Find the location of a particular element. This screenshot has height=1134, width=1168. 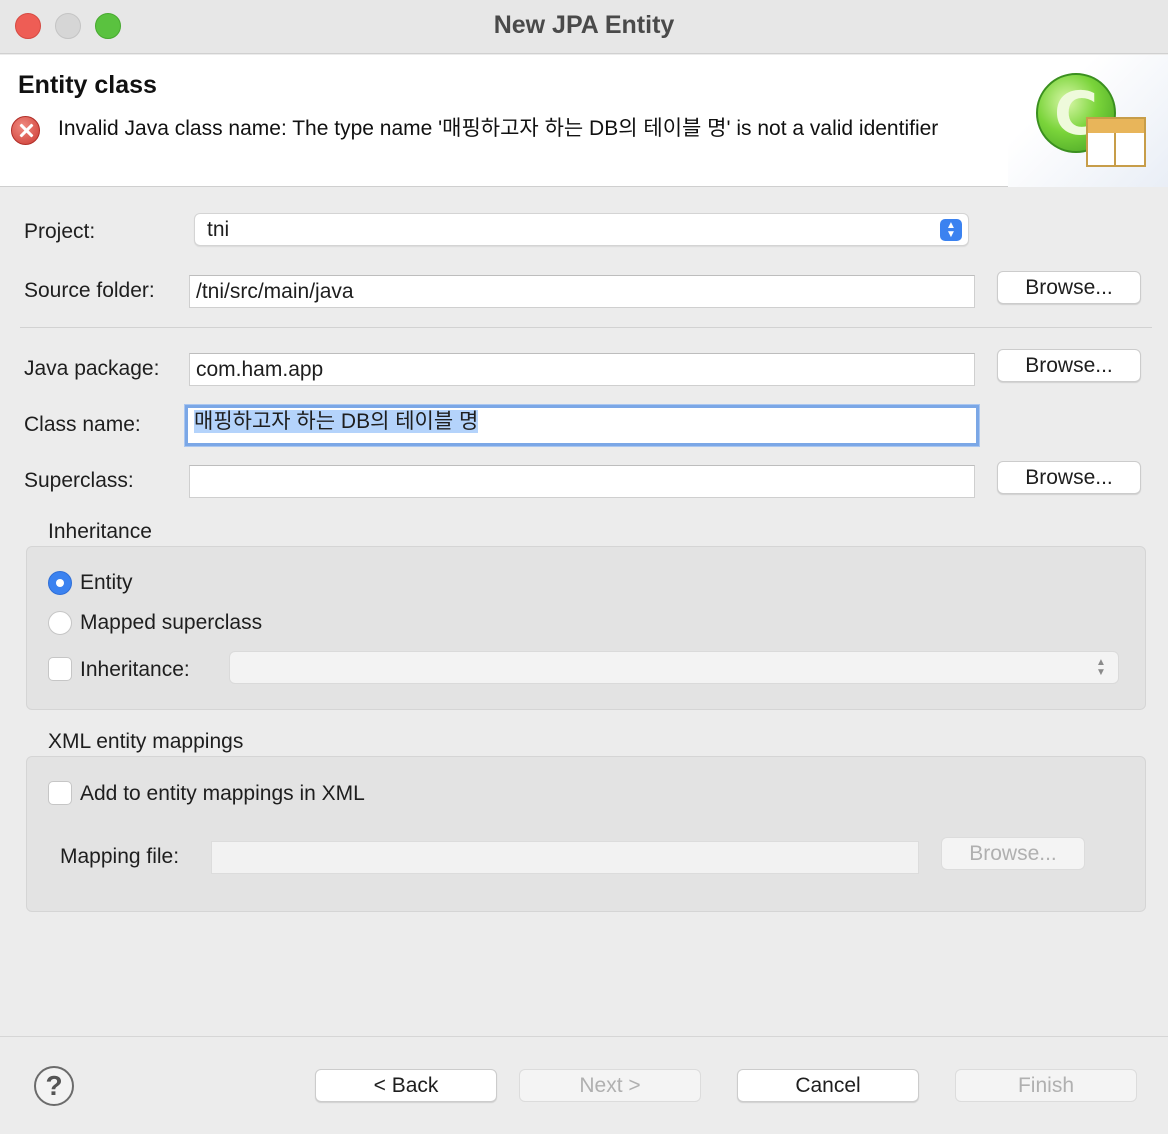

class-name-input: 매핑하고자 하는 DB의 테이블 명 is located at coordinates (582, 425).